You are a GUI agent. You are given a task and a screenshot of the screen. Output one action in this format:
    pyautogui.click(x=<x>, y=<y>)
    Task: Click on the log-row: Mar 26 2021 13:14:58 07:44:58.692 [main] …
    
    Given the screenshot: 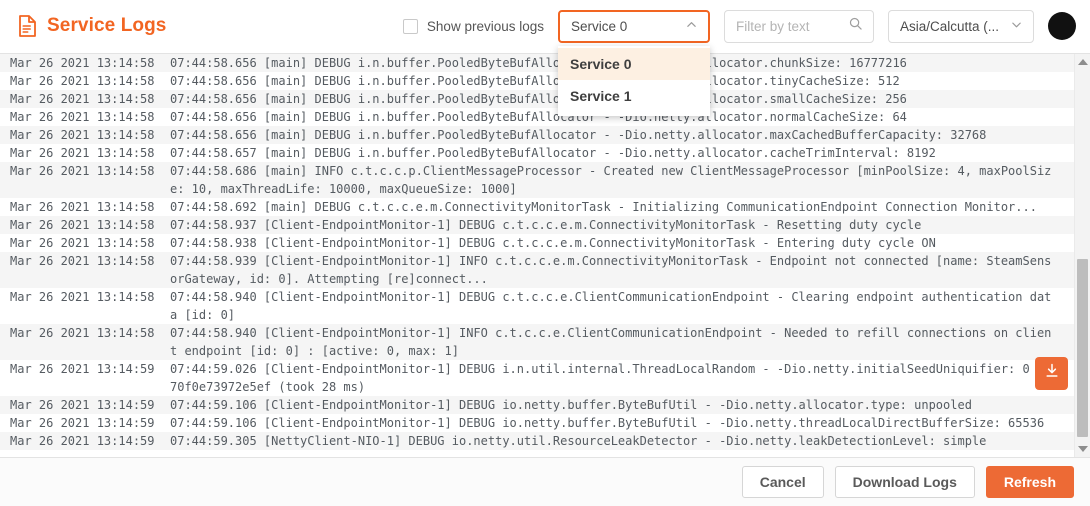 What is the action you would take?
    pyautogui.click(x=537, y=207)
    